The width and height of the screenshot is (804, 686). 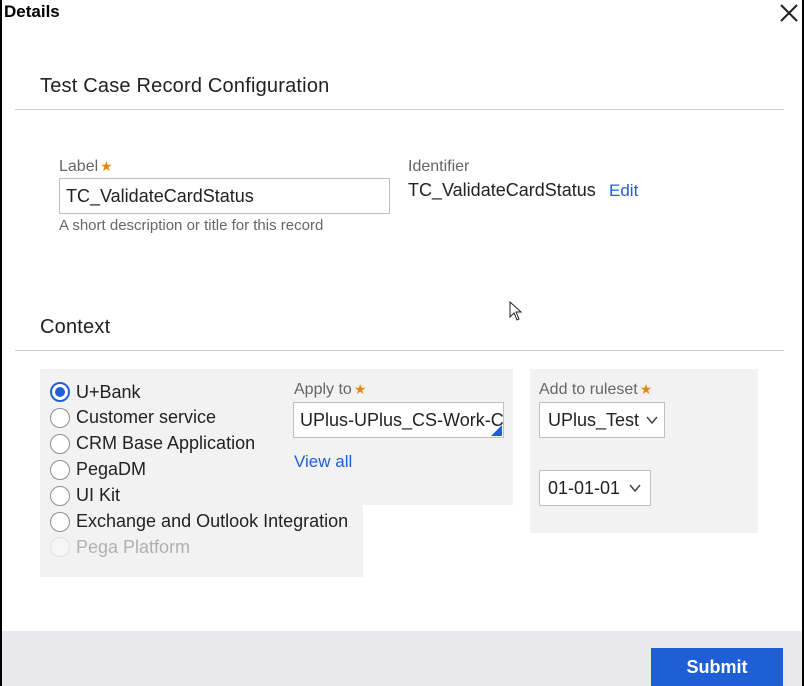 What do you see at coordinates (323, 462) in the screenshot?
I see `view-all-link: View all` at bounding box center [323, 462].